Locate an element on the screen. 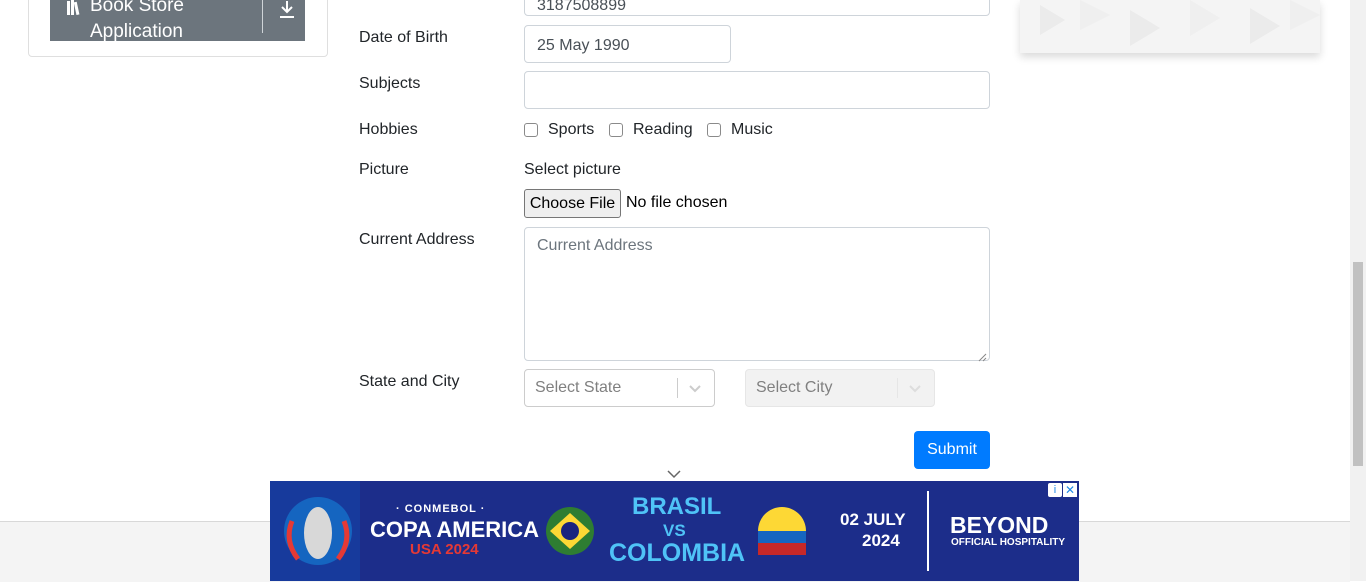 This screenshot has height=582, width=1366. submit-button: Submit is located at coordinates (952, 450).